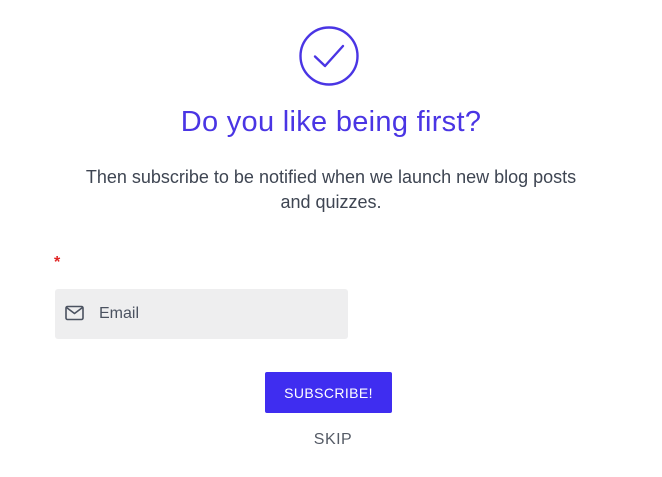 Image resolution: width=662 pixels, height=477 pixels. Describe the element at coordinates (331, 122) in the screenshot. I see `modal-title: Do you like being first?` at that location.